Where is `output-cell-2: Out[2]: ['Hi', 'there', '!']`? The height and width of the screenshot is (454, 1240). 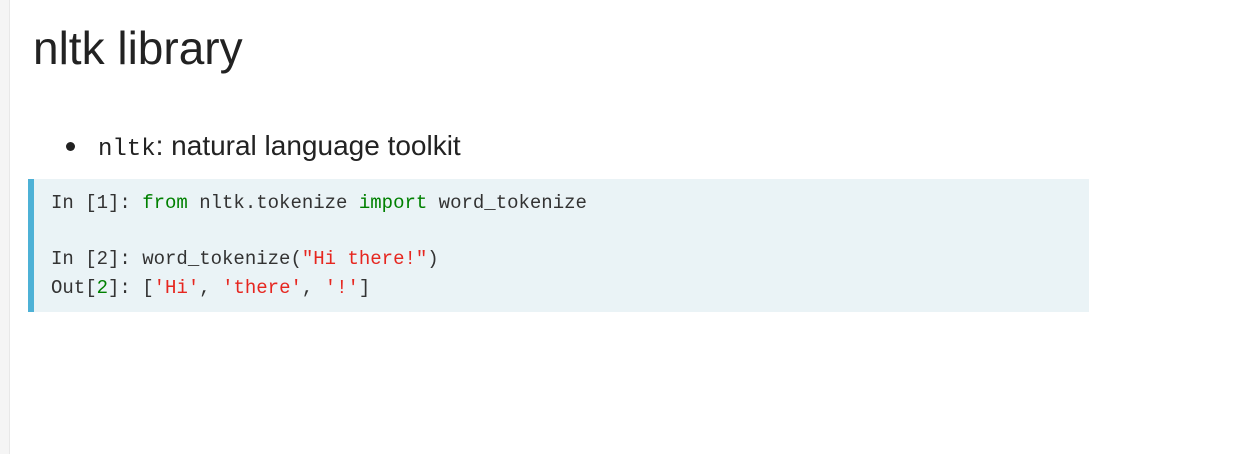 output-cell-2: Out[2]: ['Hi', 'there', '!'] is located at coordinates (210, 288).